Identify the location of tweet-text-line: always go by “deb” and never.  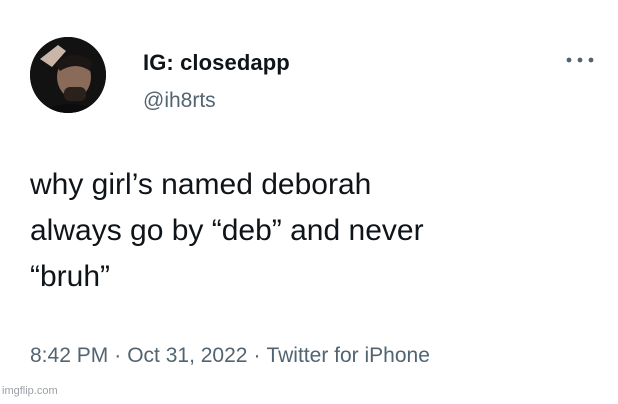
(227, 230).